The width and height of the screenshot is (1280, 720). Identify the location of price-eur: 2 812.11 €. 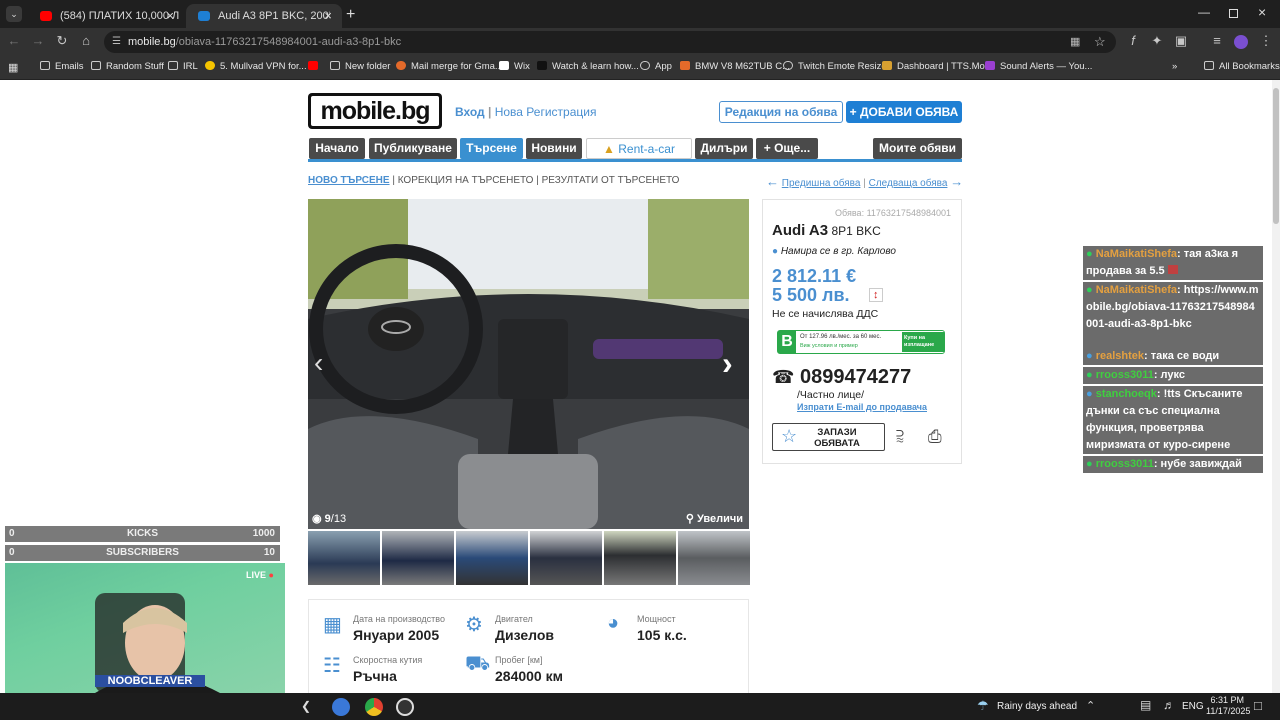
(814, 276).